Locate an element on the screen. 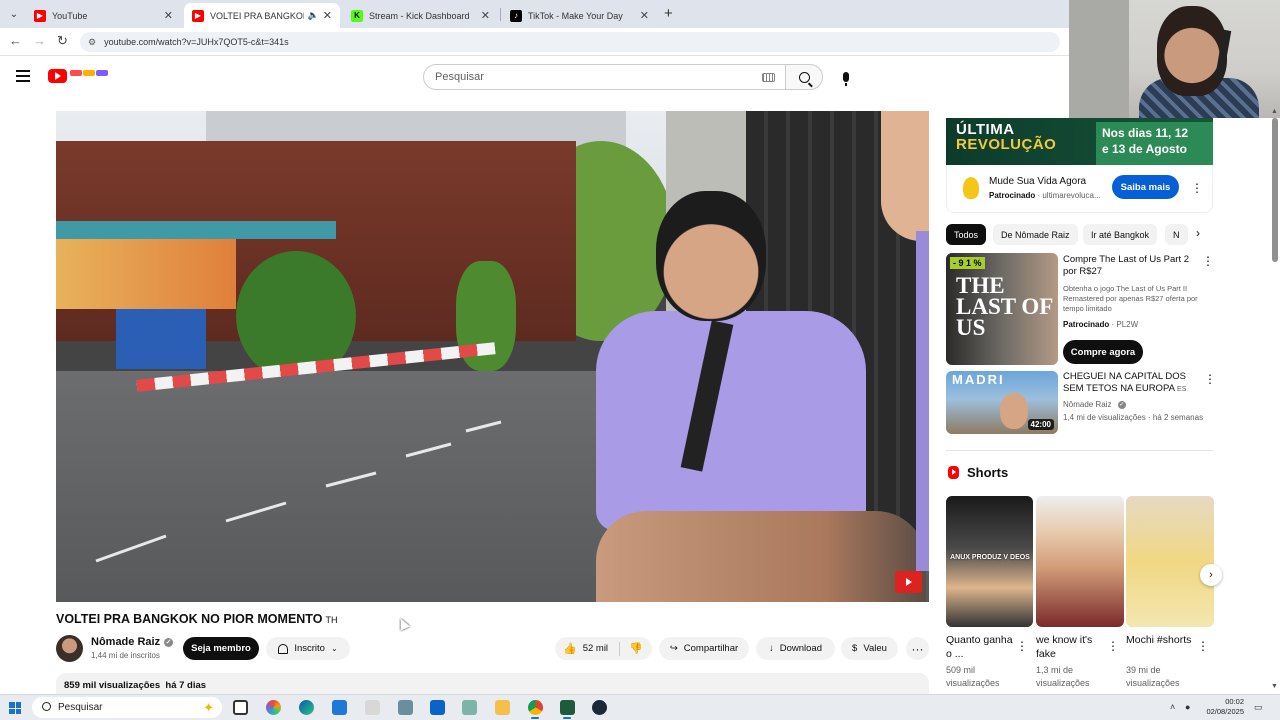 The width and height of the screenshot is (1280, 720). search-input: Pesquisar is located at coordinates (604, 77).